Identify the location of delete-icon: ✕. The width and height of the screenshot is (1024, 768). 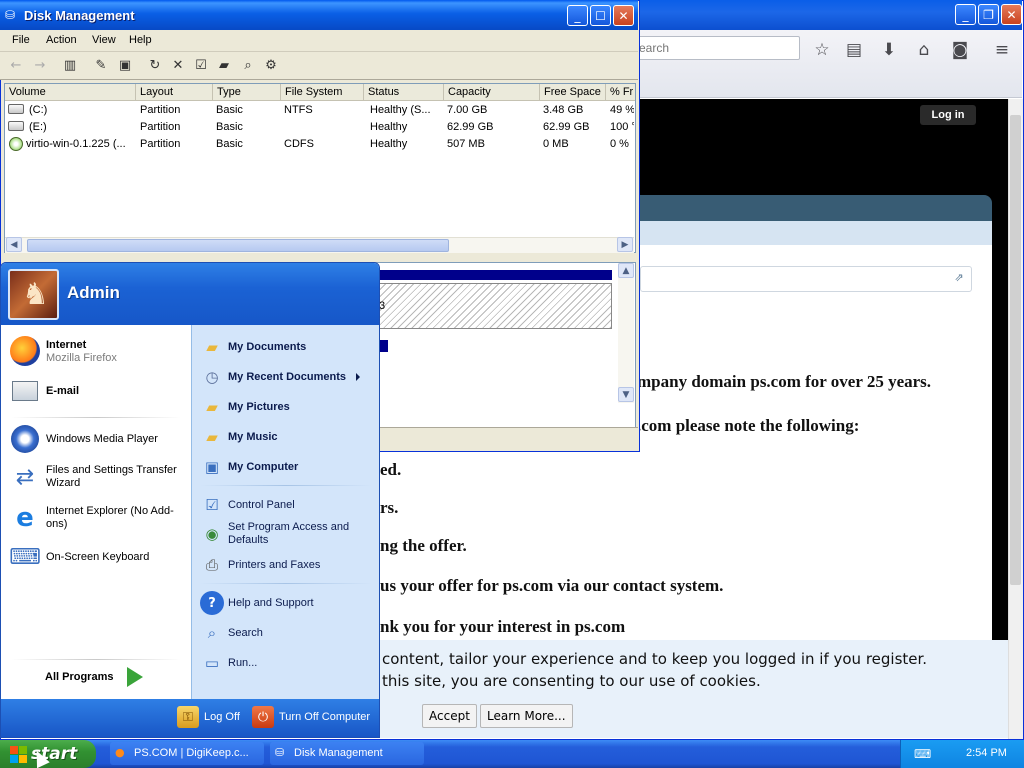
(178, 65).